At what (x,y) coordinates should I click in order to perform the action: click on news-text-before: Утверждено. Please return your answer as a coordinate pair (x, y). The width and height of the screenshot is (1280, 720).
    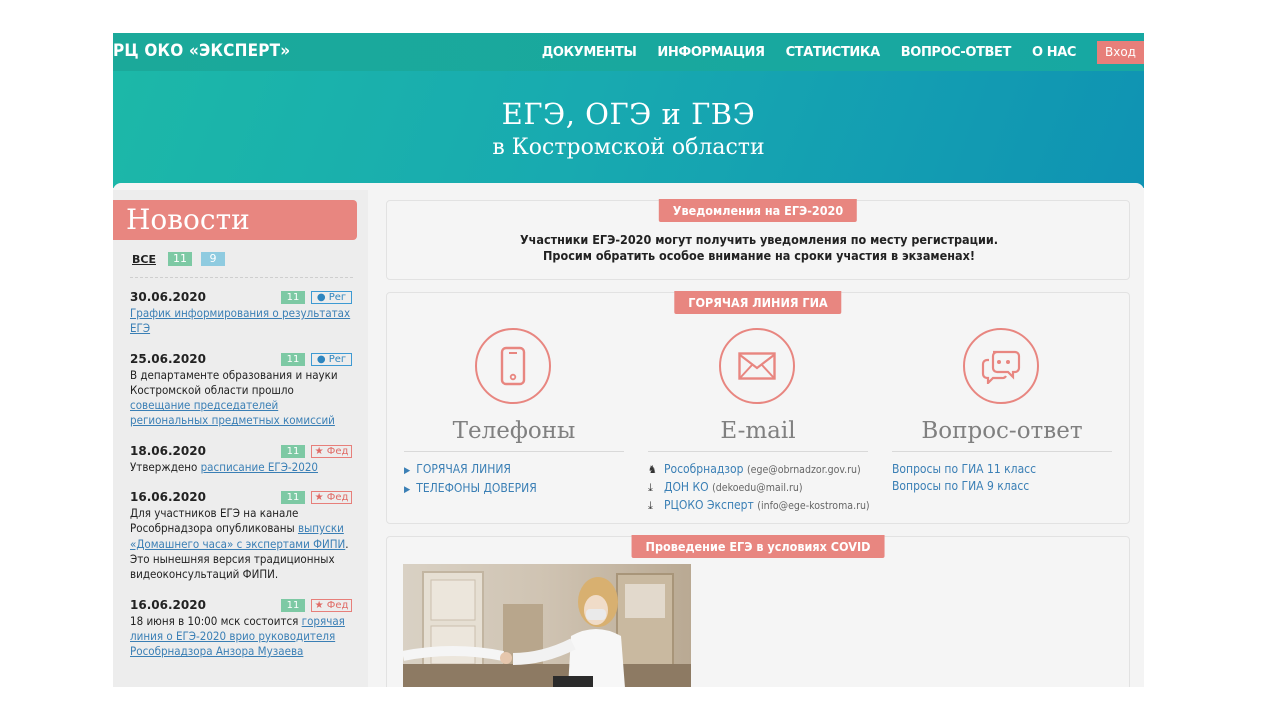
    Looking at the image, I should click on (165, 466).